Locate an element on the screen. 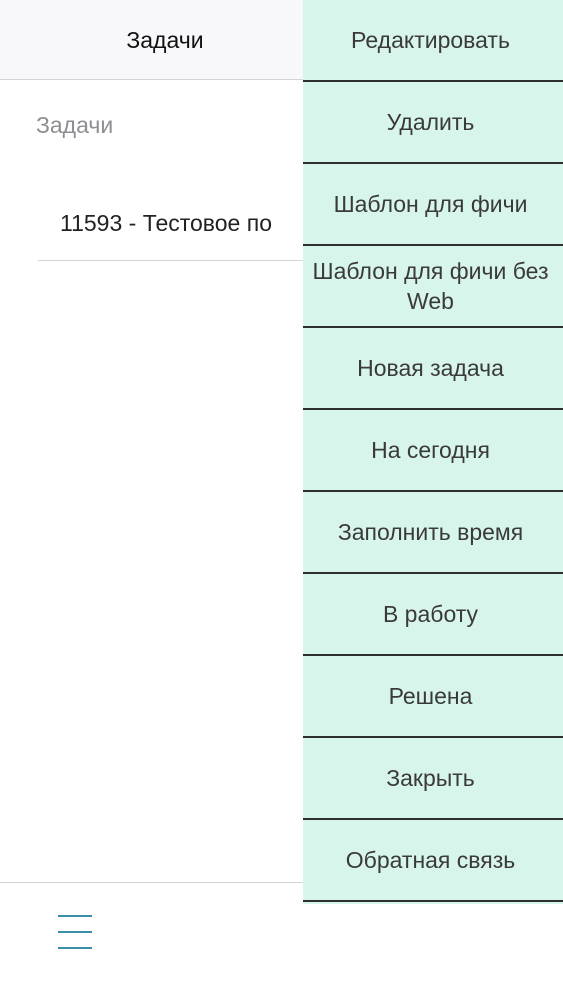 The height and width of the screenshot is (1000, 563). action-feedback: Обратная связь is located at coordinates (433, 861).